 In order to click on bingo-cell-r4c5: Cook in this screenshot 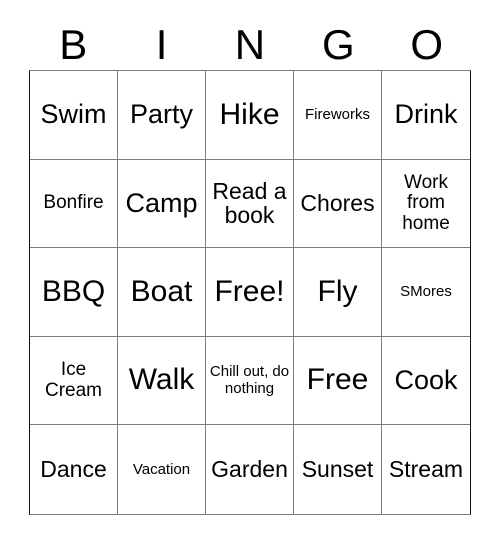, I will do `click(426, 381)`.